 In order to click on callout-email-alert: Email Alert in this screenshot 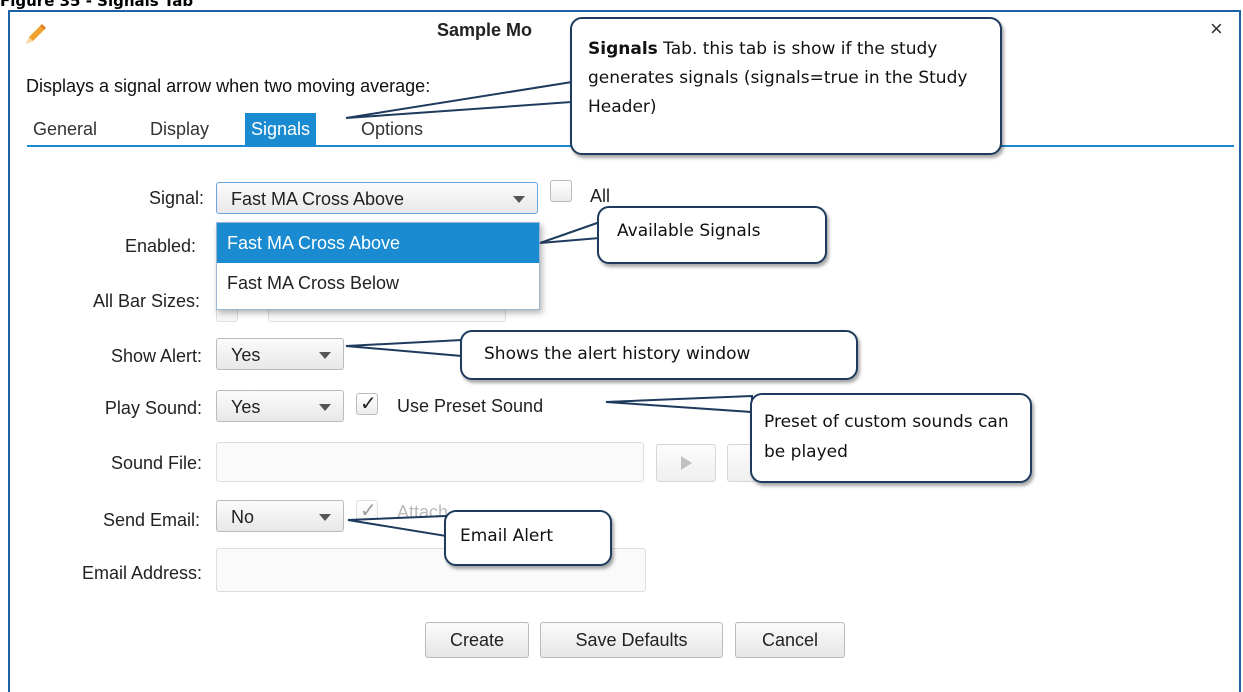, I will do `click(528, 538)`.